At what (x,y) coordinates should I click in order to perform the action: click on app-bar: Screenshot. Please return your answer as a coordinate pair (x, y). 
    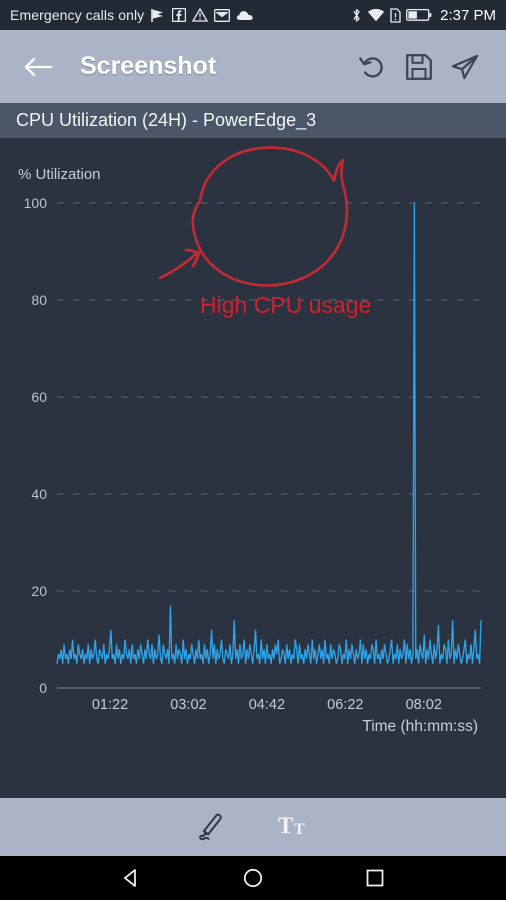
    Looking at the image, I should click on (253, 66).